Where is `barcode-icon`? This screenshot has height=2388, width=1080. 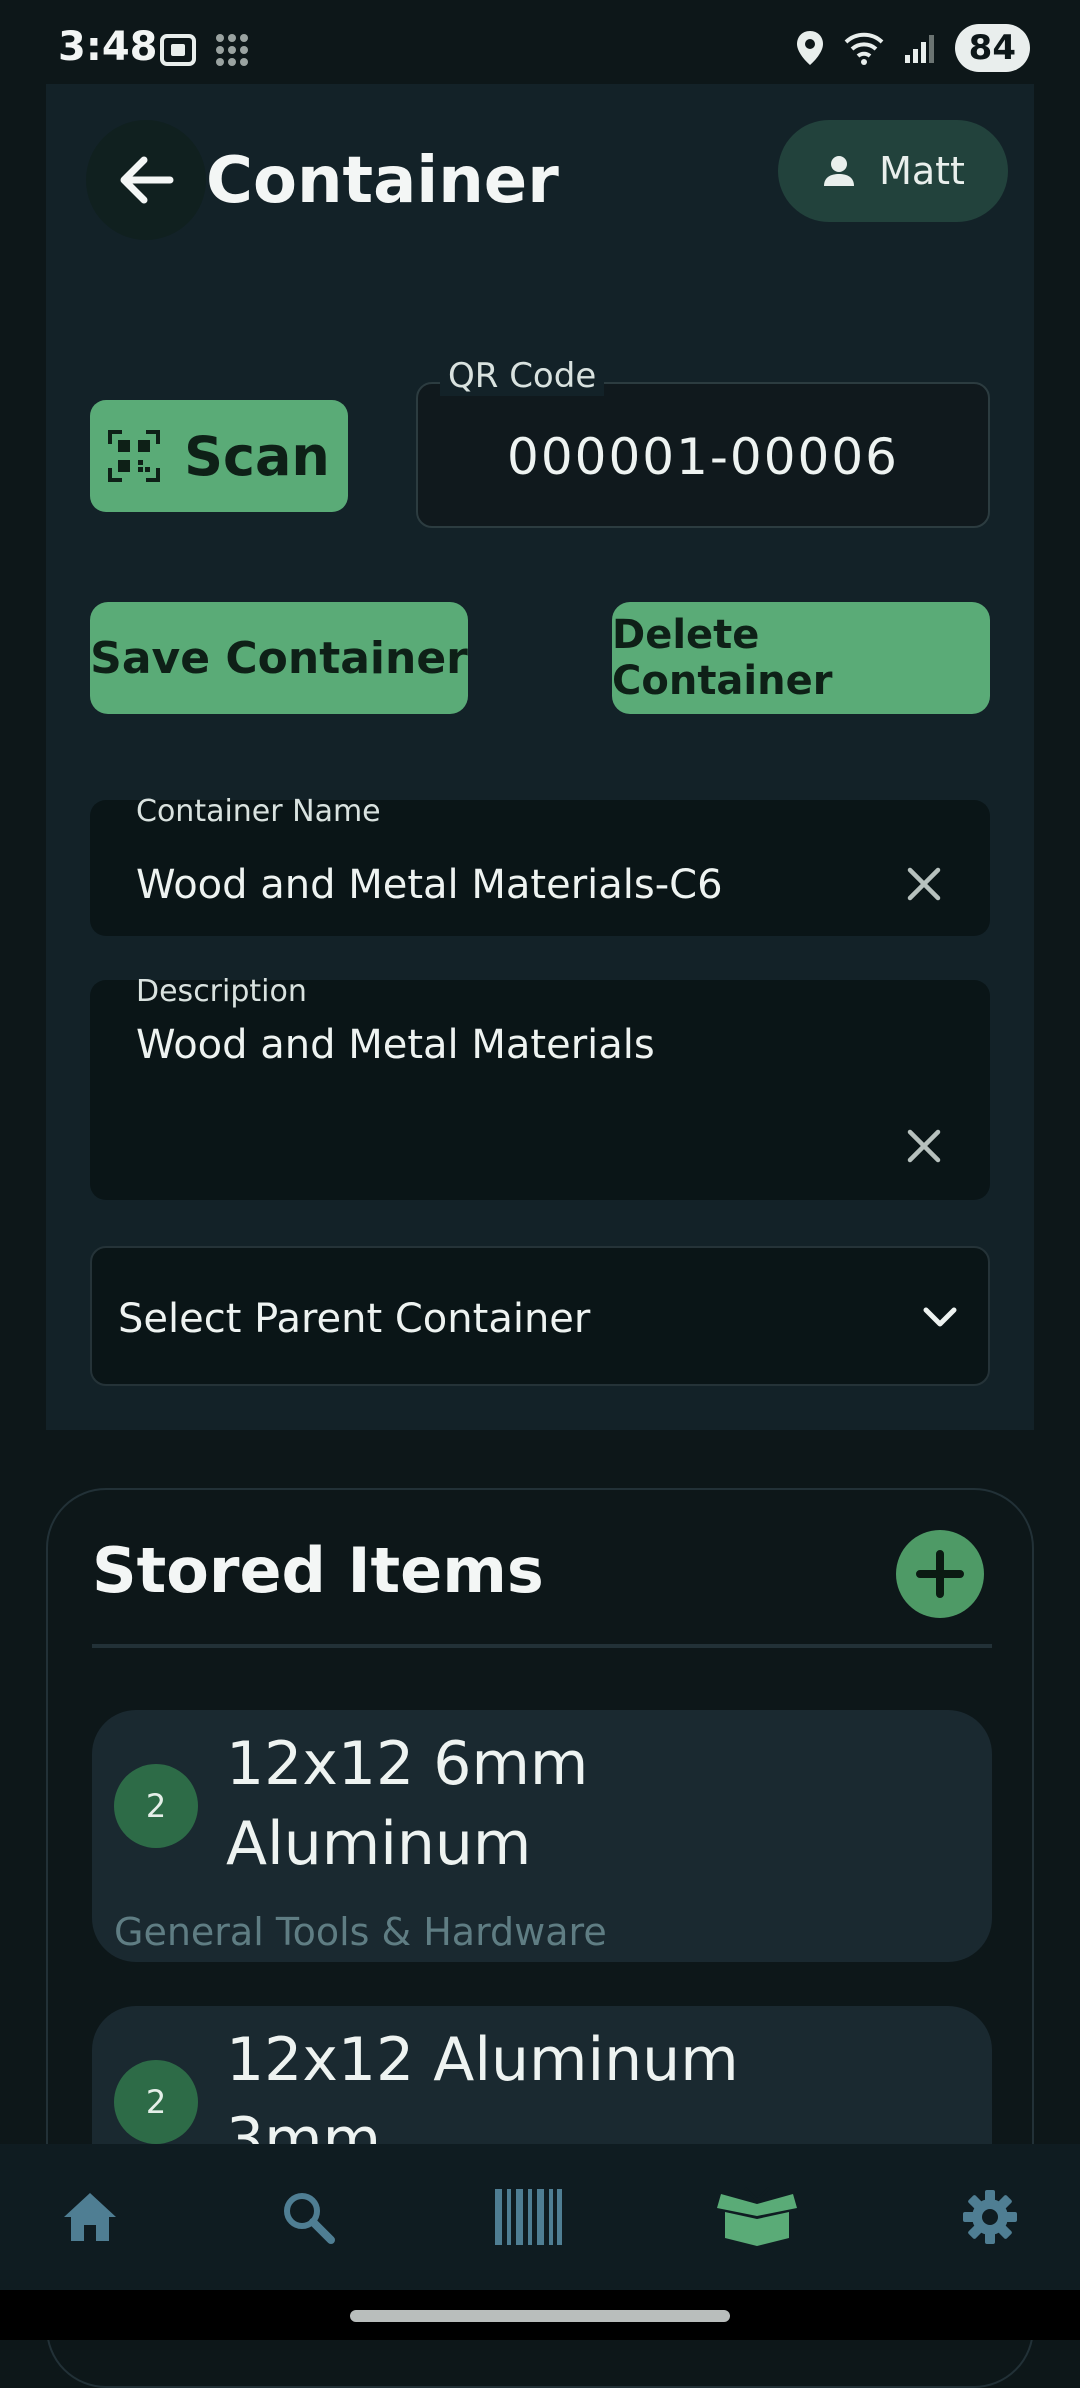 barcode-icon is located at coordinates (528, 2217).